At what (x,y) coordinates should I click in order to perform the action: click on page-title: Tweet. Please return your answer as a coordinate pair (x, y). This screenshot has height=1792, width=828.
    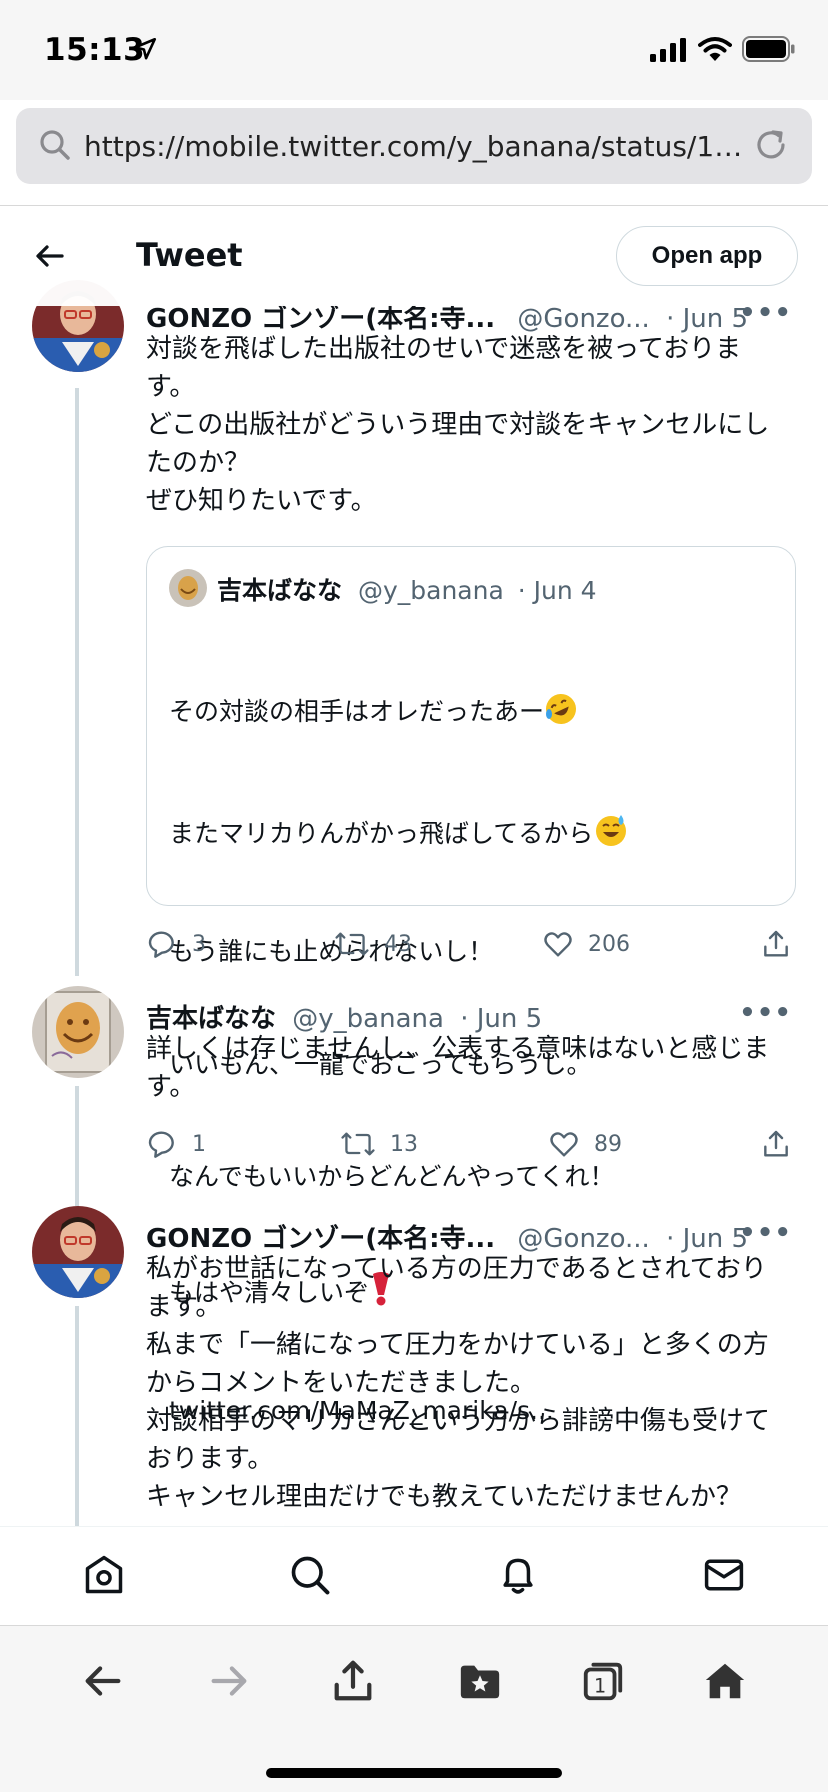
    Looking at the image, I should click on (189, 255).